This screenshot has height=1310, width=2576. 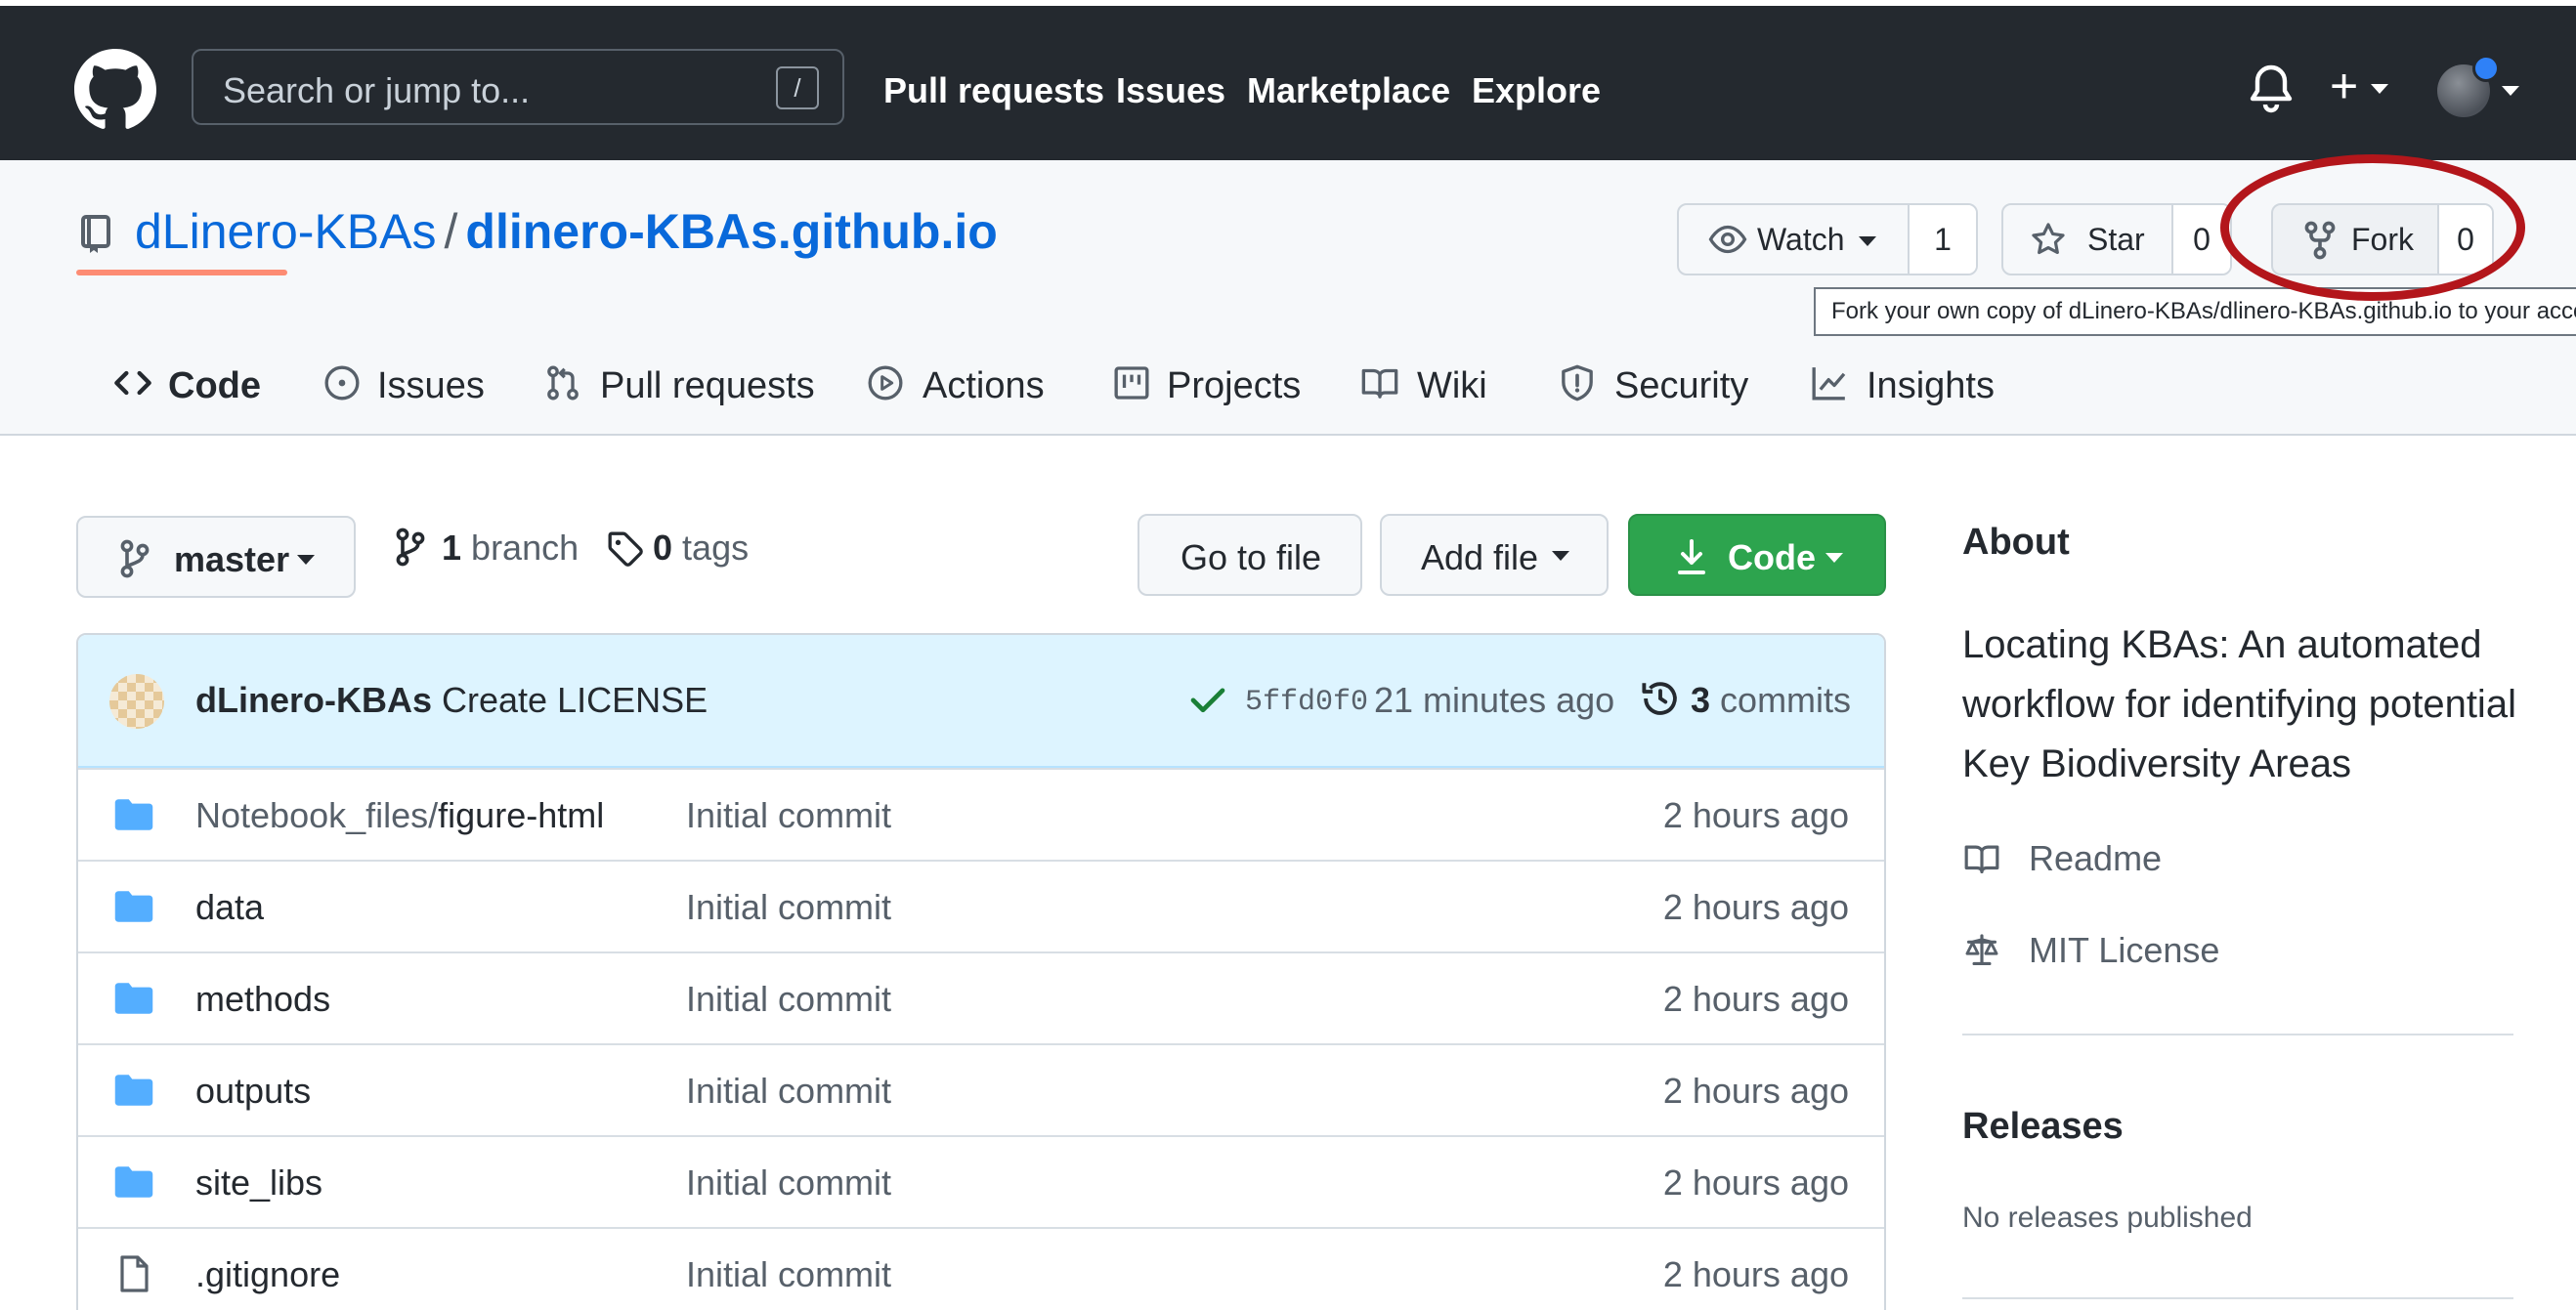 What do you see at coordinates (134, 1273) in the screenshot?
I see `file-icon` at bounding box center [134, 1273].